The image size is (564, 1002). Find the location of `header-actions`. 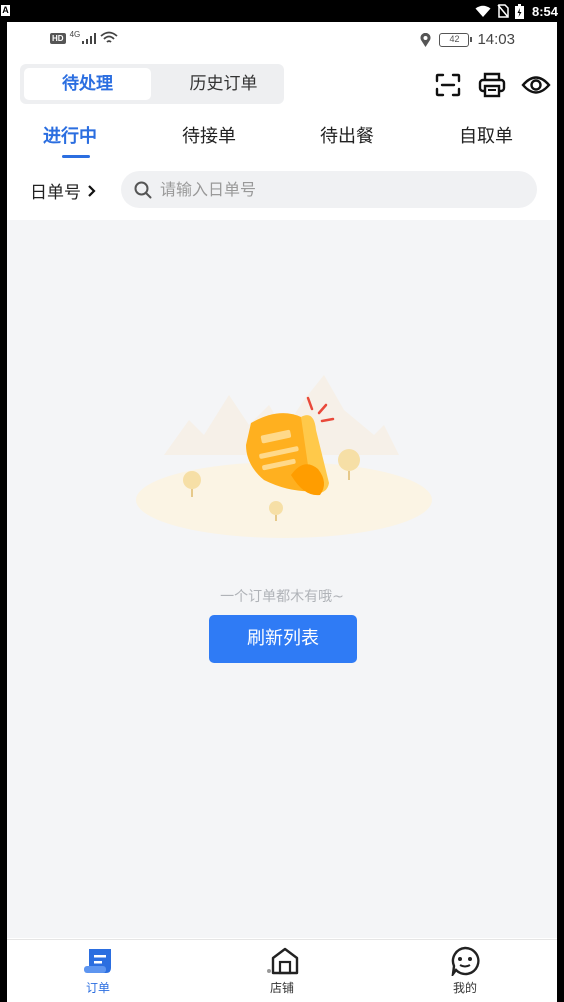

header-actions is located at coordinates (492, 85).